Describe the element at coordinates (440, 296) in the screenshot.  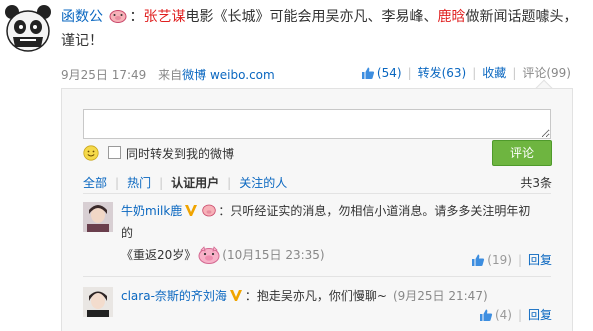
I see `comment-time: (9月25日 21:47)` at that location.